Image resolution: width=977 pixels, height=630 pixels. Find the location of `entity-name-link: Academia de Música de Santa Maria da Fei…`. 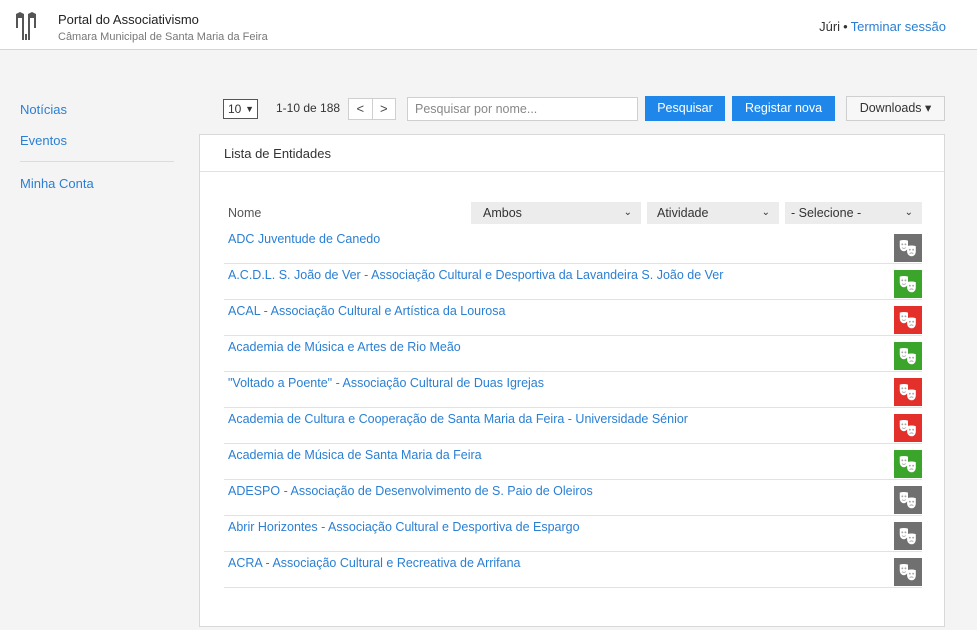

entity-name-link: Academia de Música de Santa Maria da Fei… is located at coordinates (355, 455).